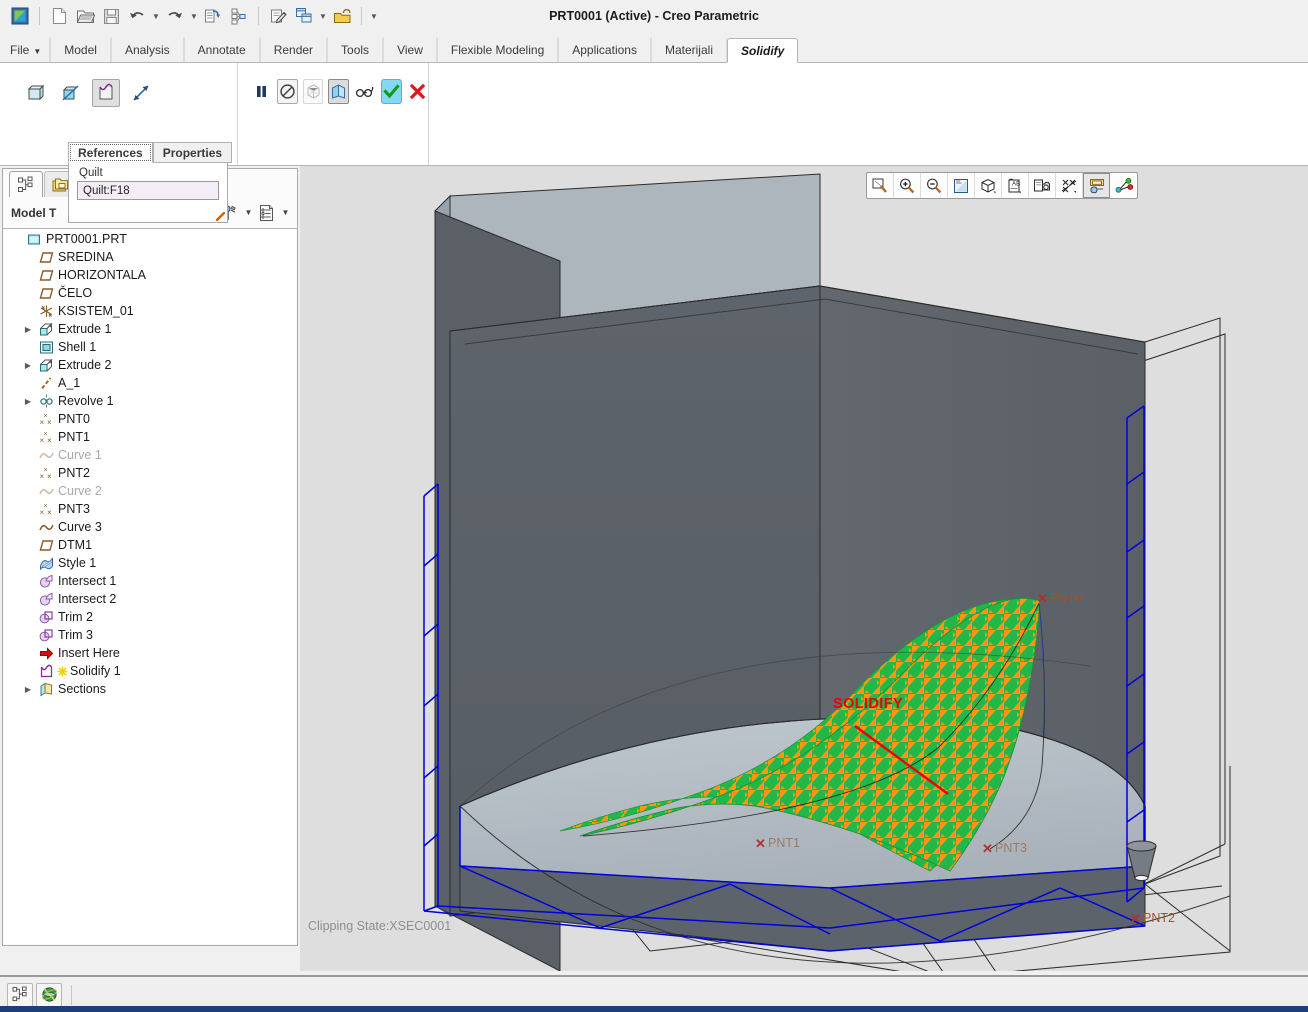 Image resolution: width=1308 pixels, height=1012 pixels. What do you see at coordinates (80, 49) in the screenshot?
I see `tab-model: Model` at bounding box center [80, 49].